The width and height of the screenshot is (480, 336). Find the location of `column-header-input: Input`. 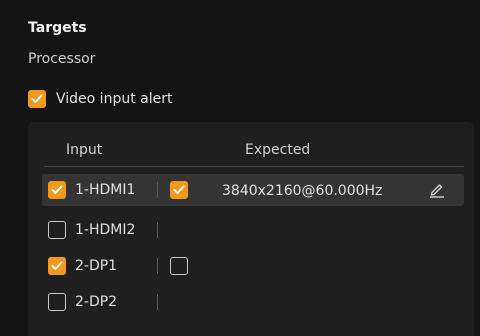

column-header-input: Input is located at coordinates (84, 150).